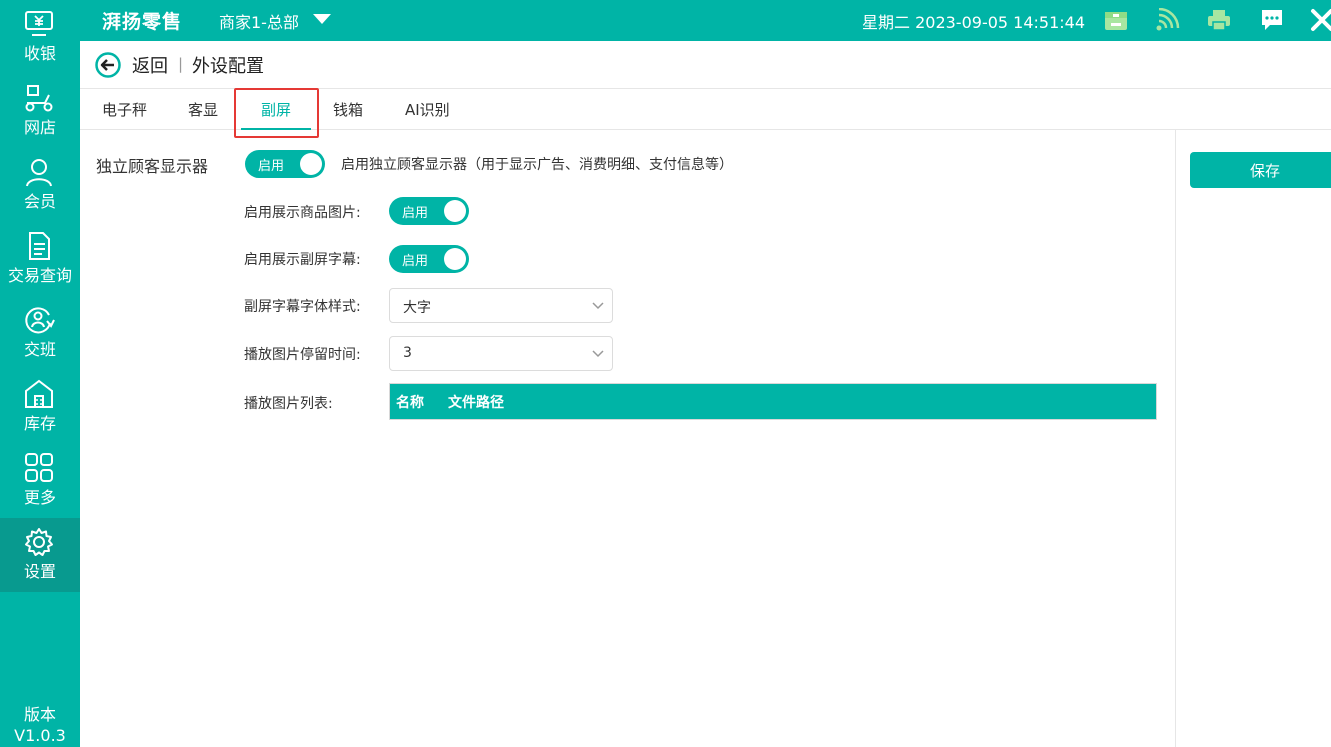 This screenshot has height=747, width=1331. I want to click on customer-display-description: 启用独立顾客显示器（用于显示广告、消费明细、支付信息等）, so click(537, 165).